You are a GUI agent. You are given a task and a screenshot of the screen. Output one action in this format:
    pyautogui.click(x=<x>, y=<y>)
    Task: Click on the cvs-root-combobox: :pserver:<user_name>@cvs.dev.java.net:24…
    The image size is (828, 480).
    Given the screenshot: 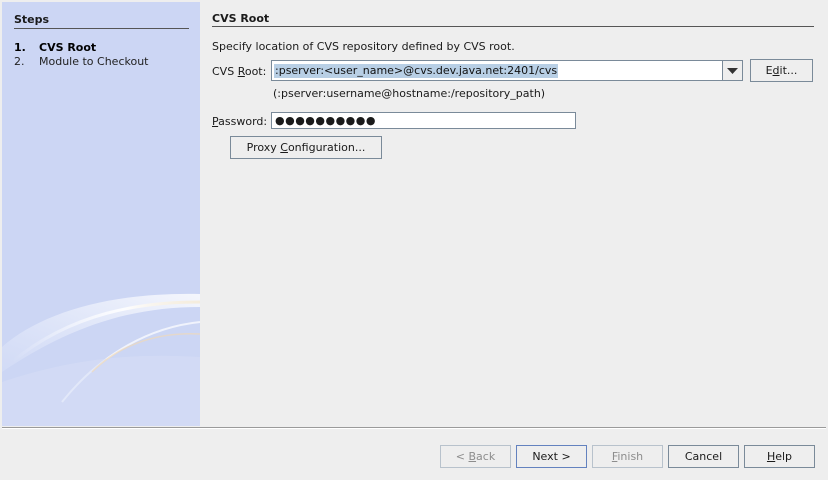 What is the action you would take?
    pyautogui.click(x=507, y=70)
    